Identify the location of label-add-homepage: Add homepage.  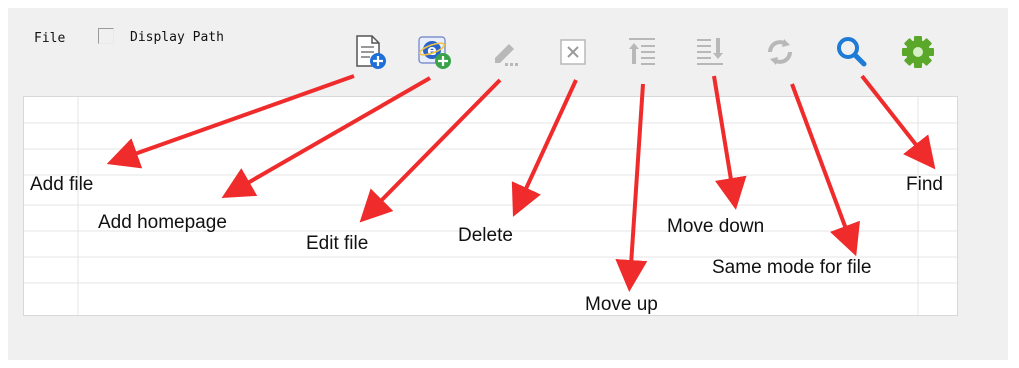
(162, 222).